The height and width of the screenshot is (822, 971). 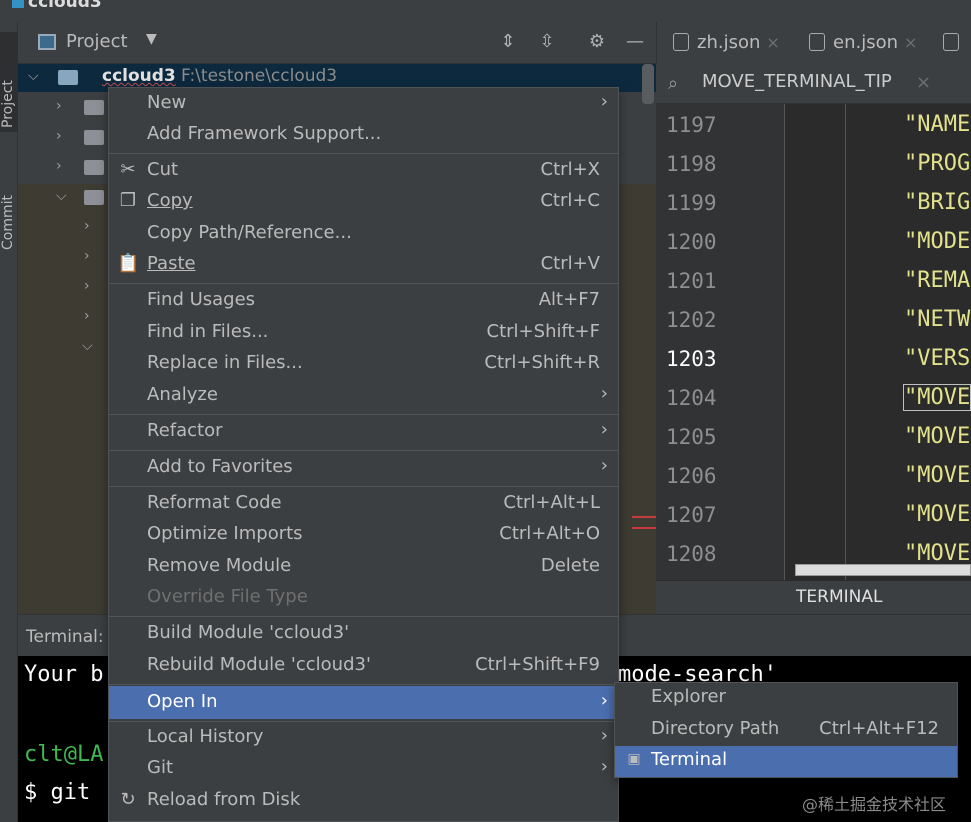 I want to click on editor-tab: zh.json ×, so click(x=726, y=42).